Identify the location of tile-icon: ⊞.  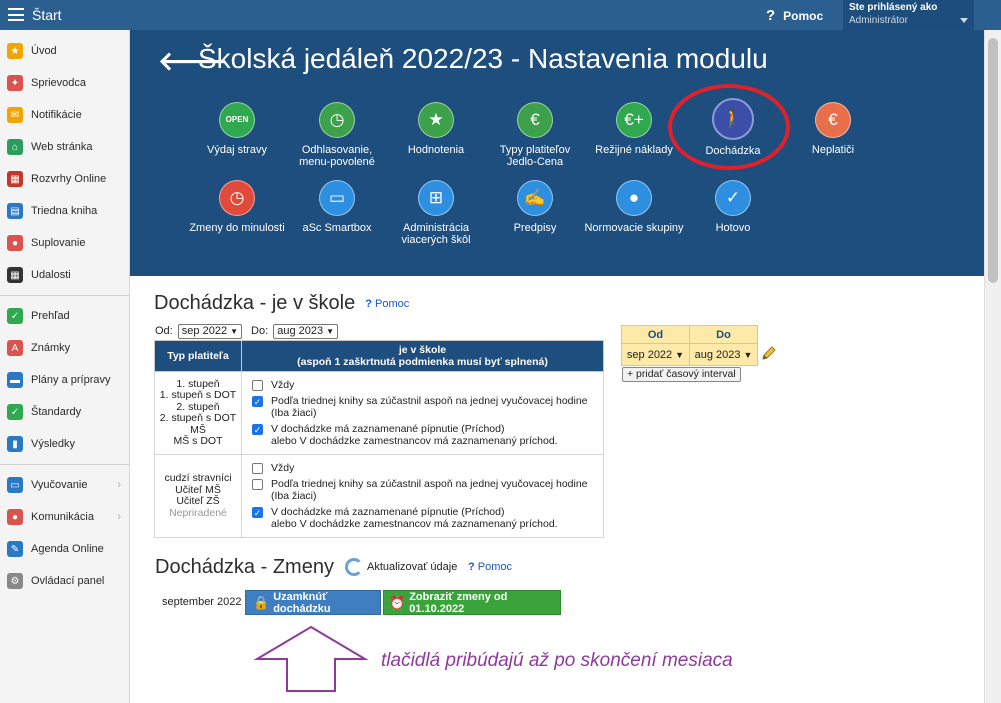
(436, 198).